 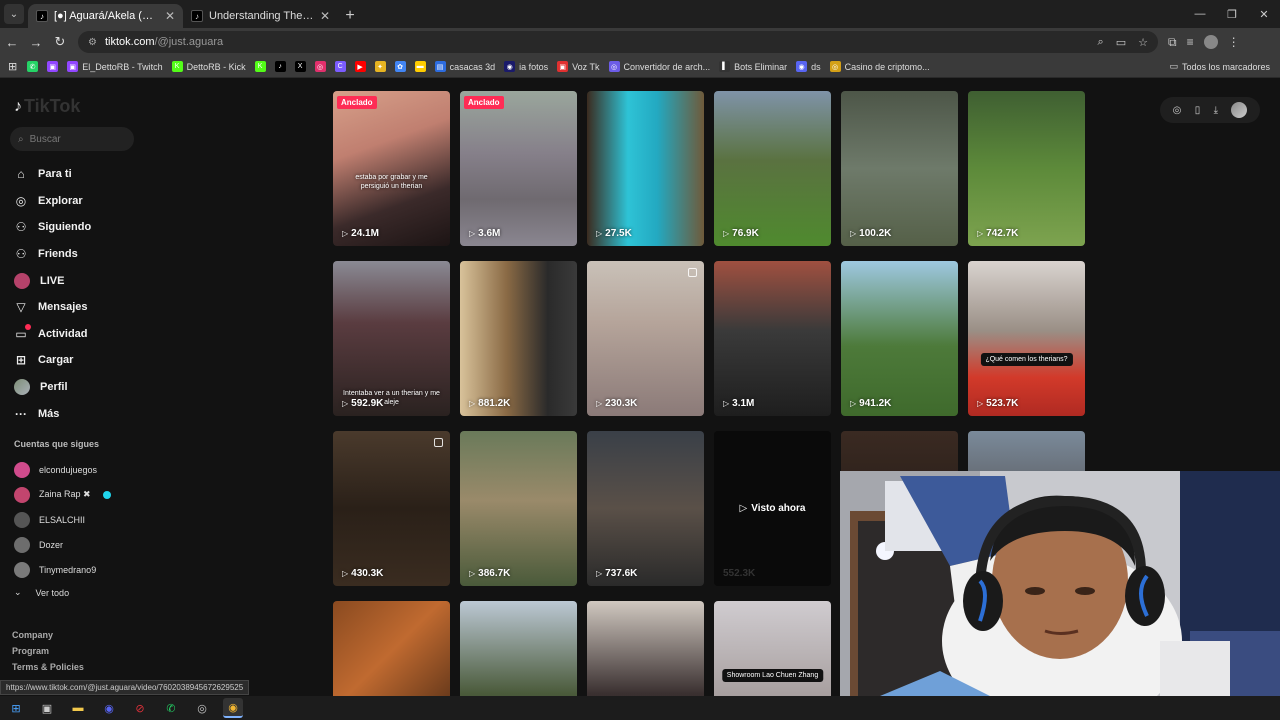 What do you see at coordinates (1121, 42) in the screenshot?
I see `cast-icon: ▭` at bounding box center [1121, 42].